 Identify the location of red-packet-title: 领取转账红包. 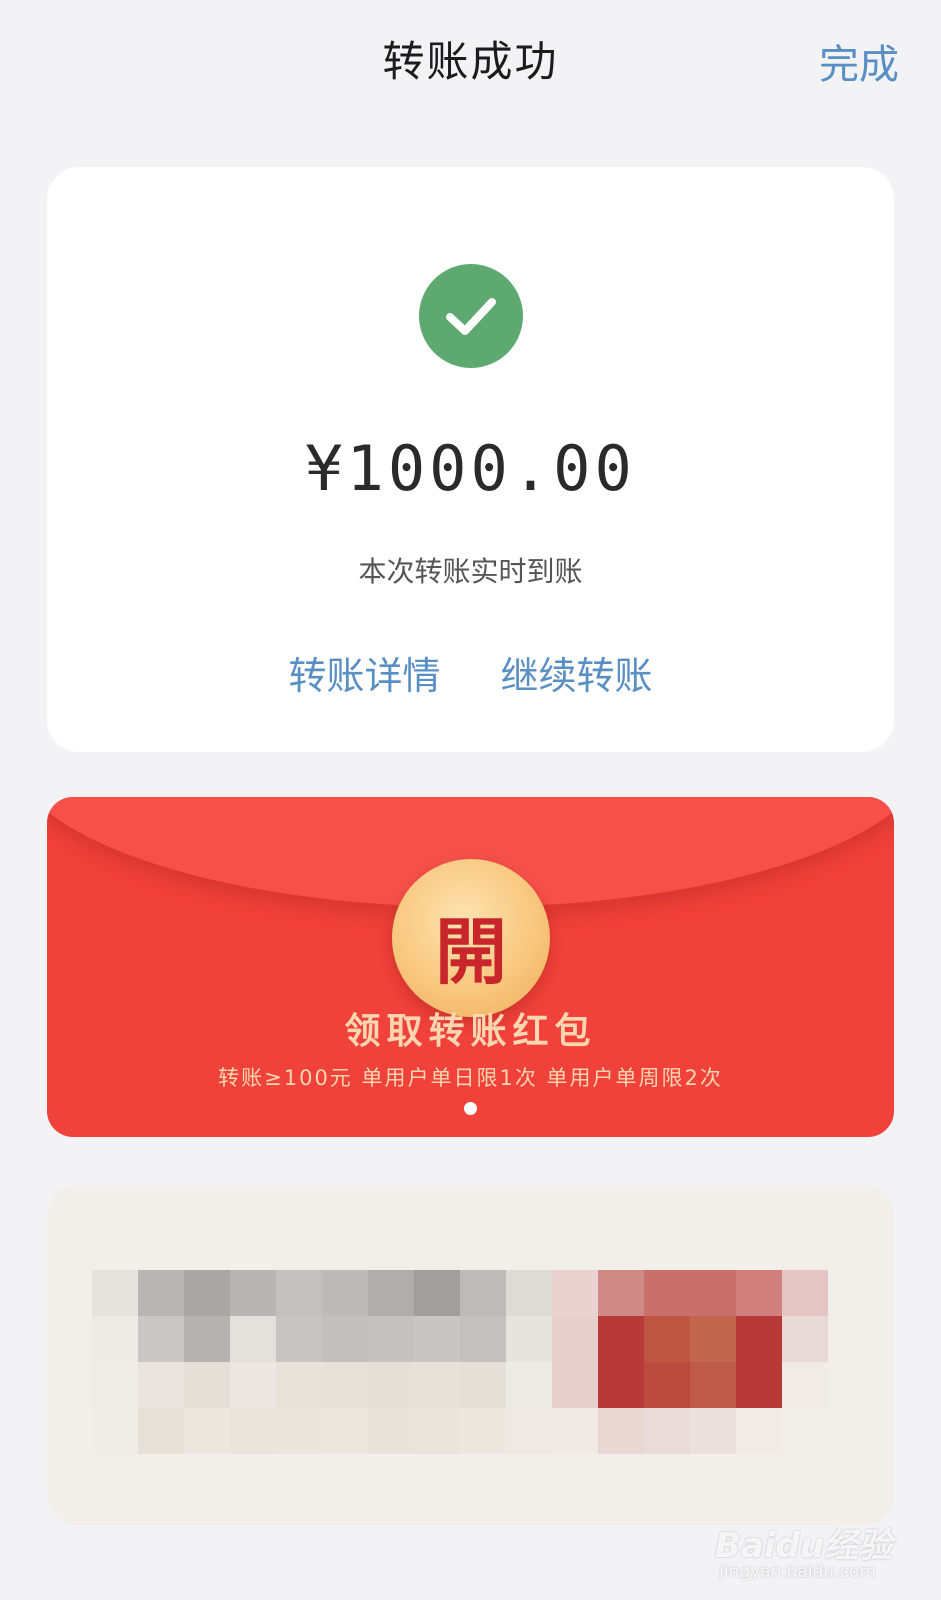
(470, 1031).